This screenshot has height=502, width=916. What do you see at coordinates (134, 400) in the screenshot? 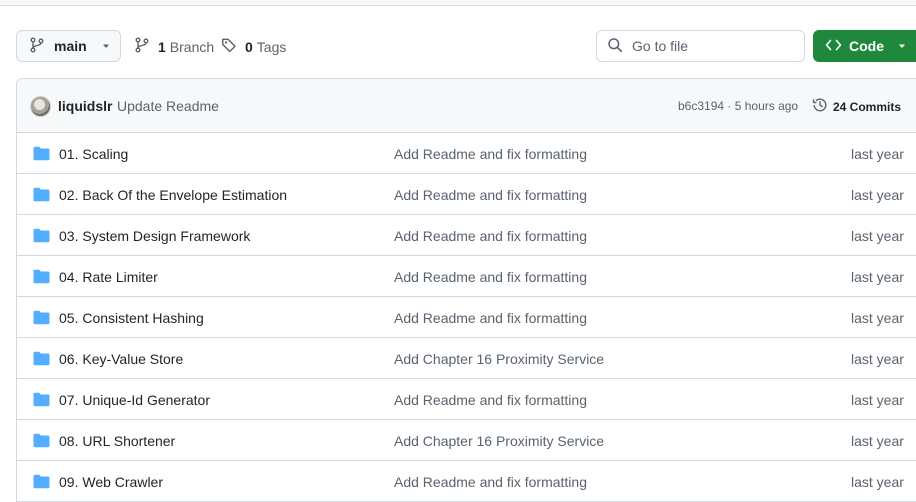
I see `file-name-link: 07. Unique-Id Generator` at bounding box center [134, 400].